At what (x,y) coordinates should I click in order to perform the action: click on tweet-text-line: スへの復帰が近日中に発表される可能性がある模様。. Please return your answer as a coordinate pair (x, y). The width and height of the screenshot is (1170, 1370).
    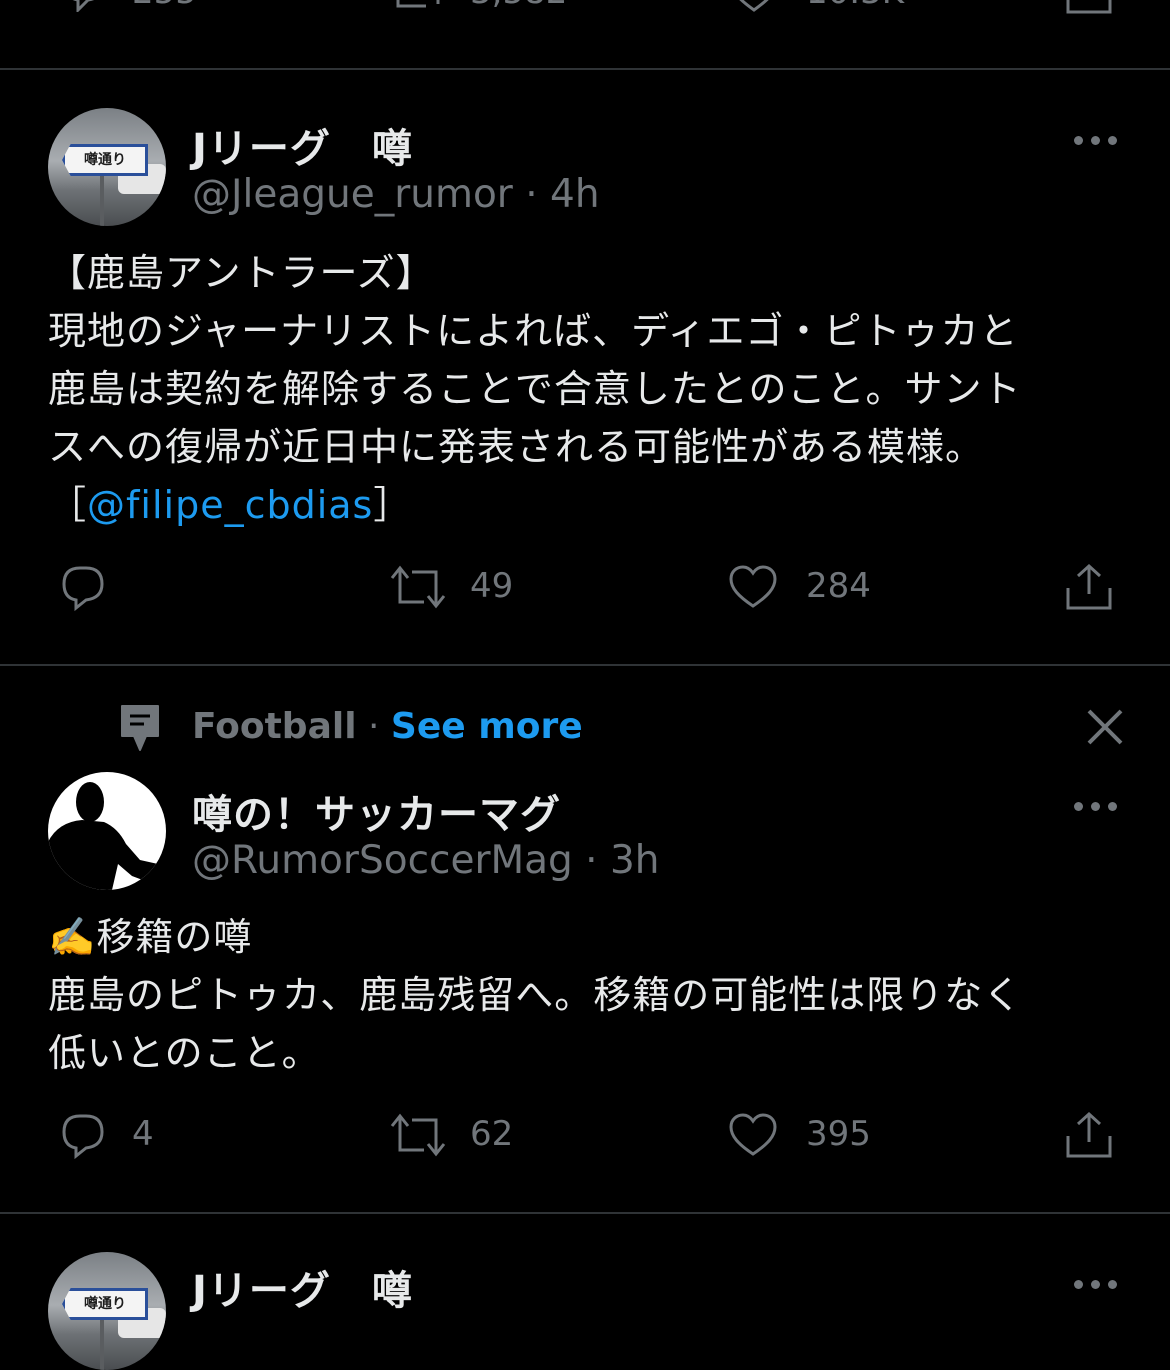
    Looking at the image, I should click on (516, 447).